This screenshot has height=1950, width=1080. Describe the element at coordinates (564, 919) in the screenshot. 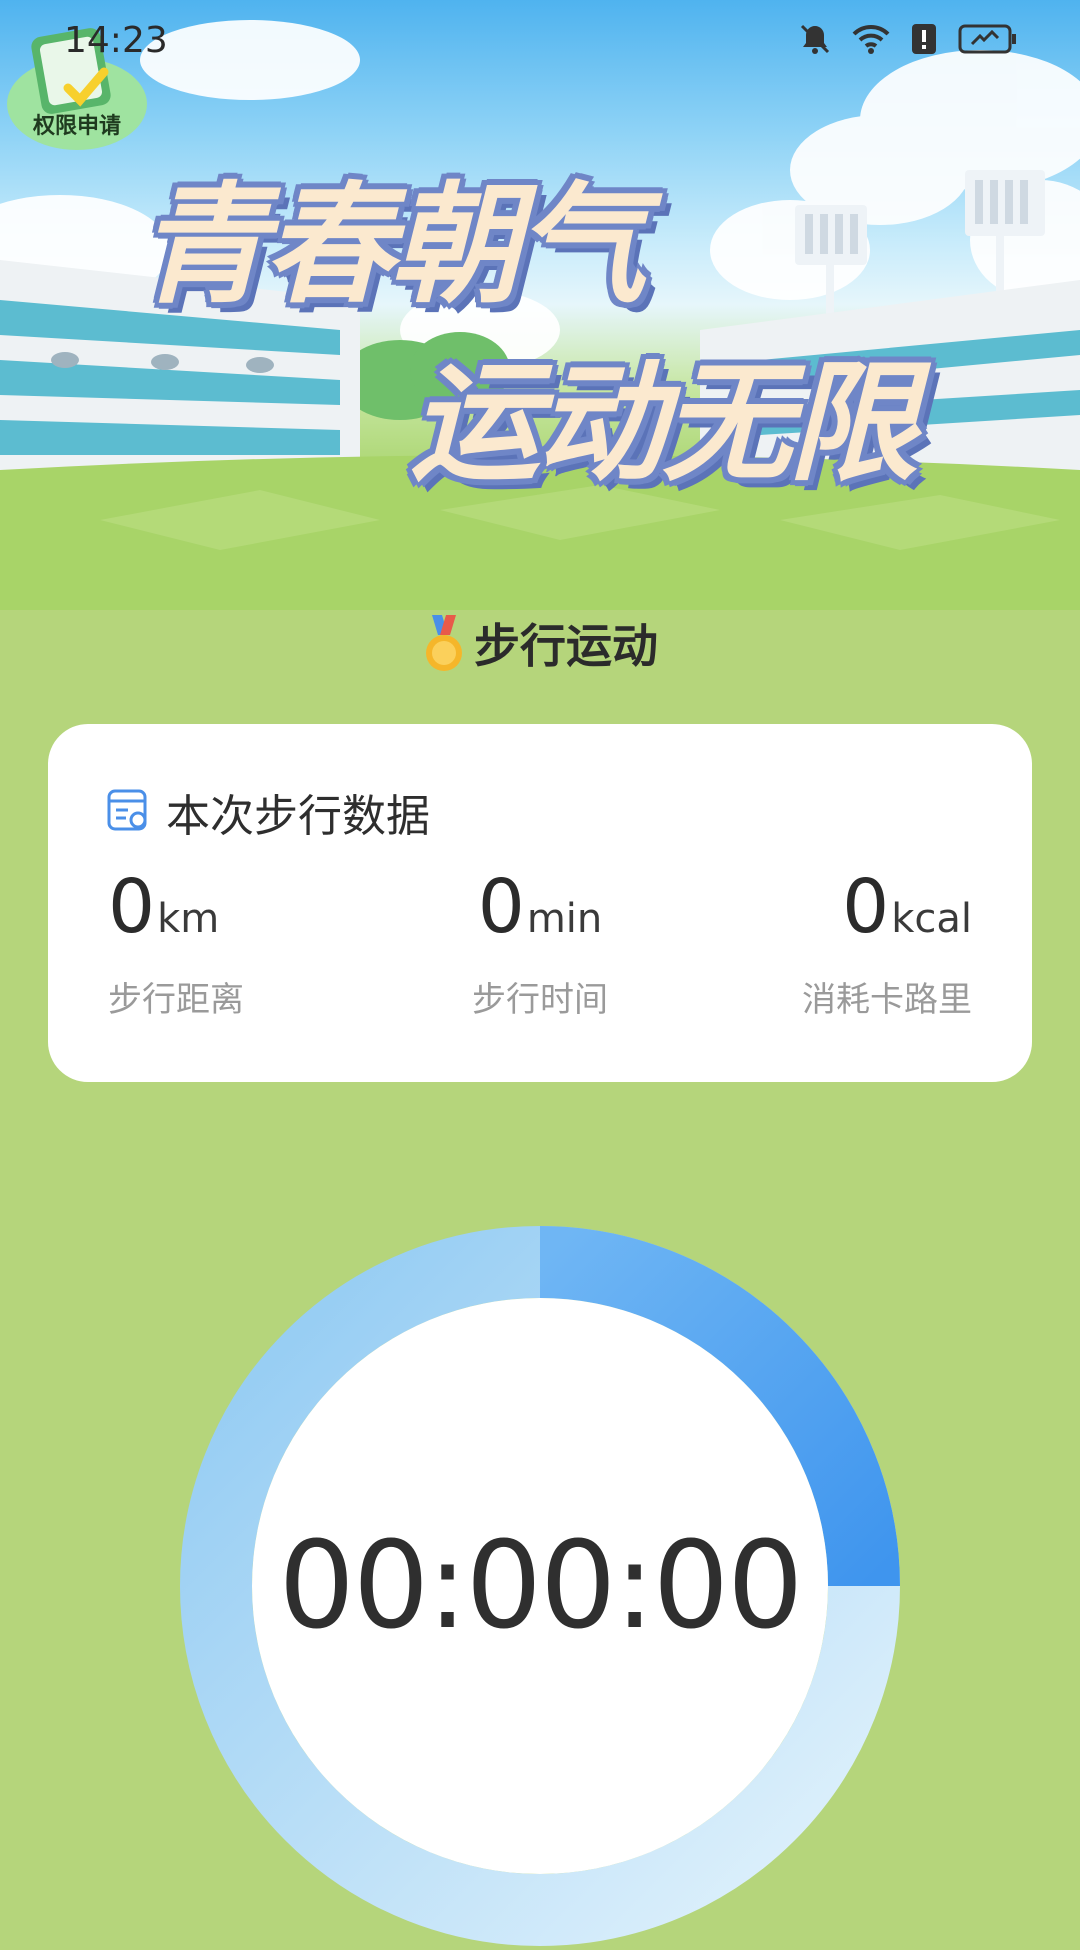

I see `time-unit: min` at that location.